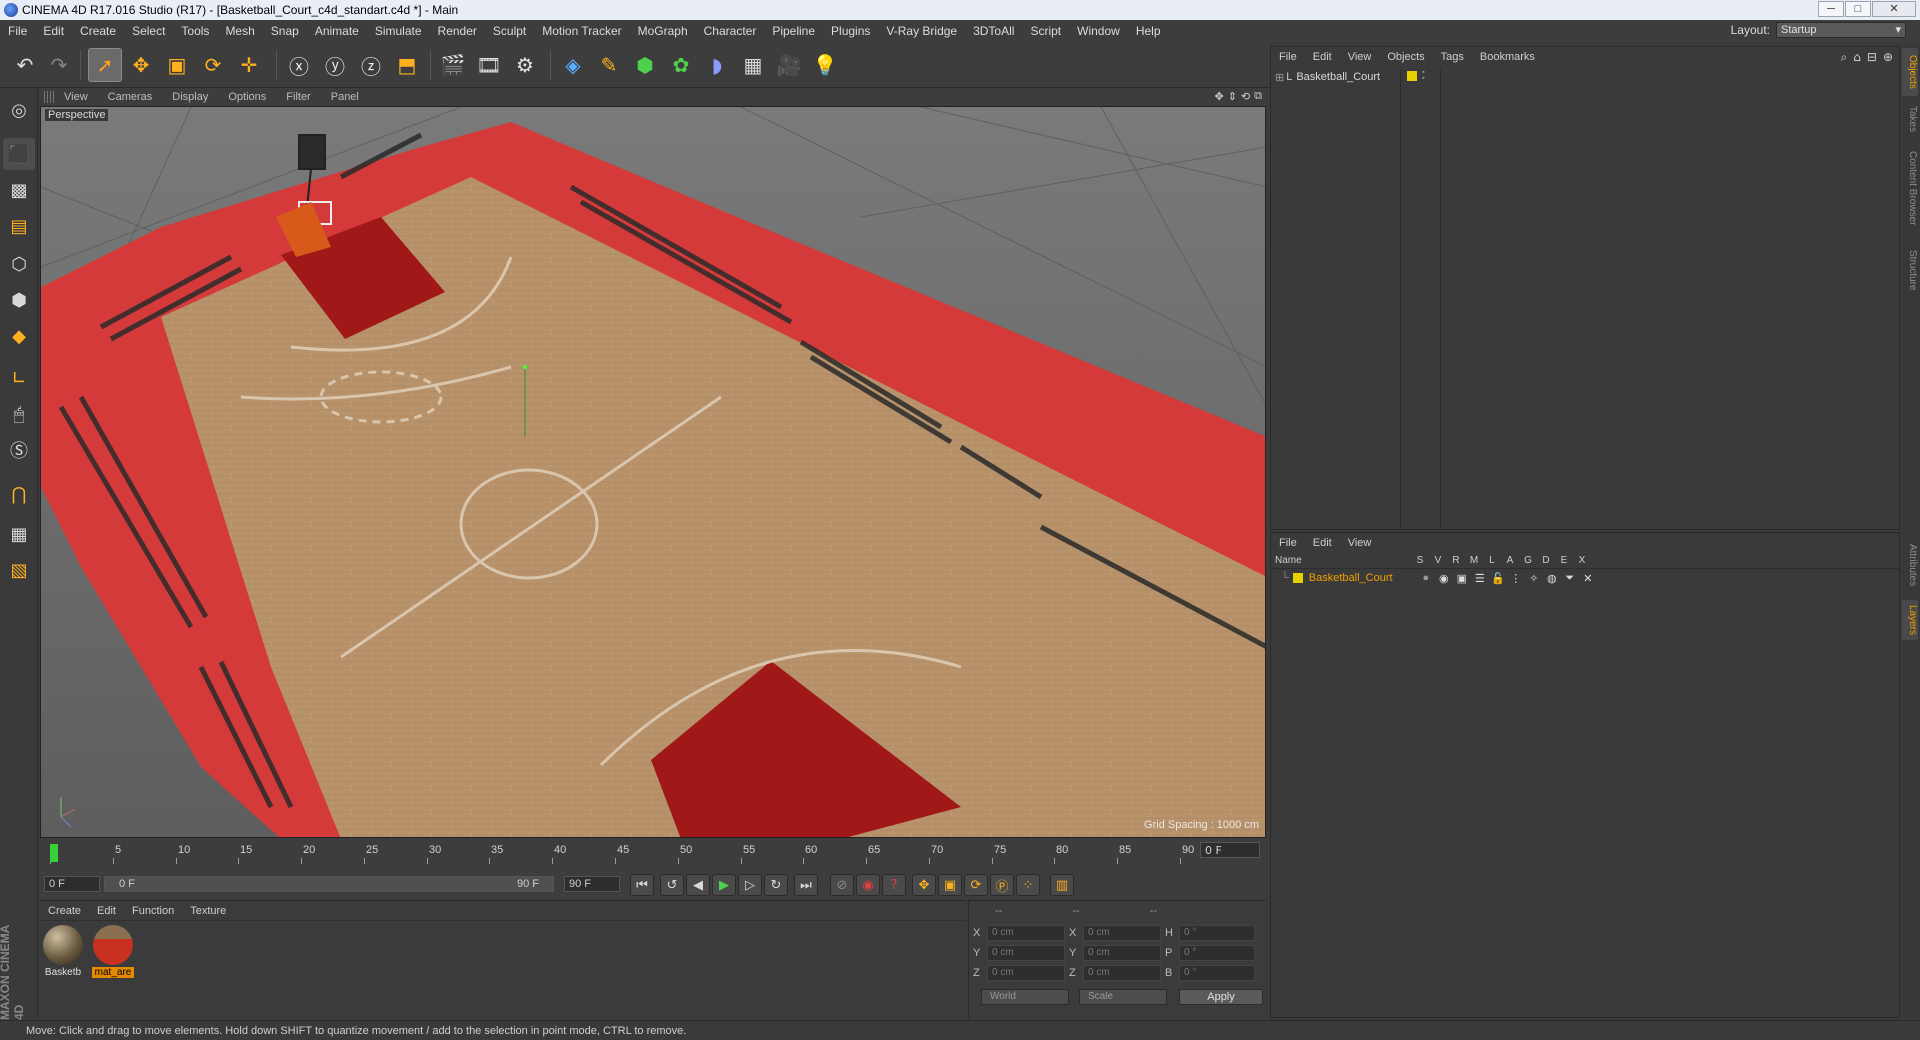  I want to click on x-axis-lock-icon: ⓧ, so click(299, 65).